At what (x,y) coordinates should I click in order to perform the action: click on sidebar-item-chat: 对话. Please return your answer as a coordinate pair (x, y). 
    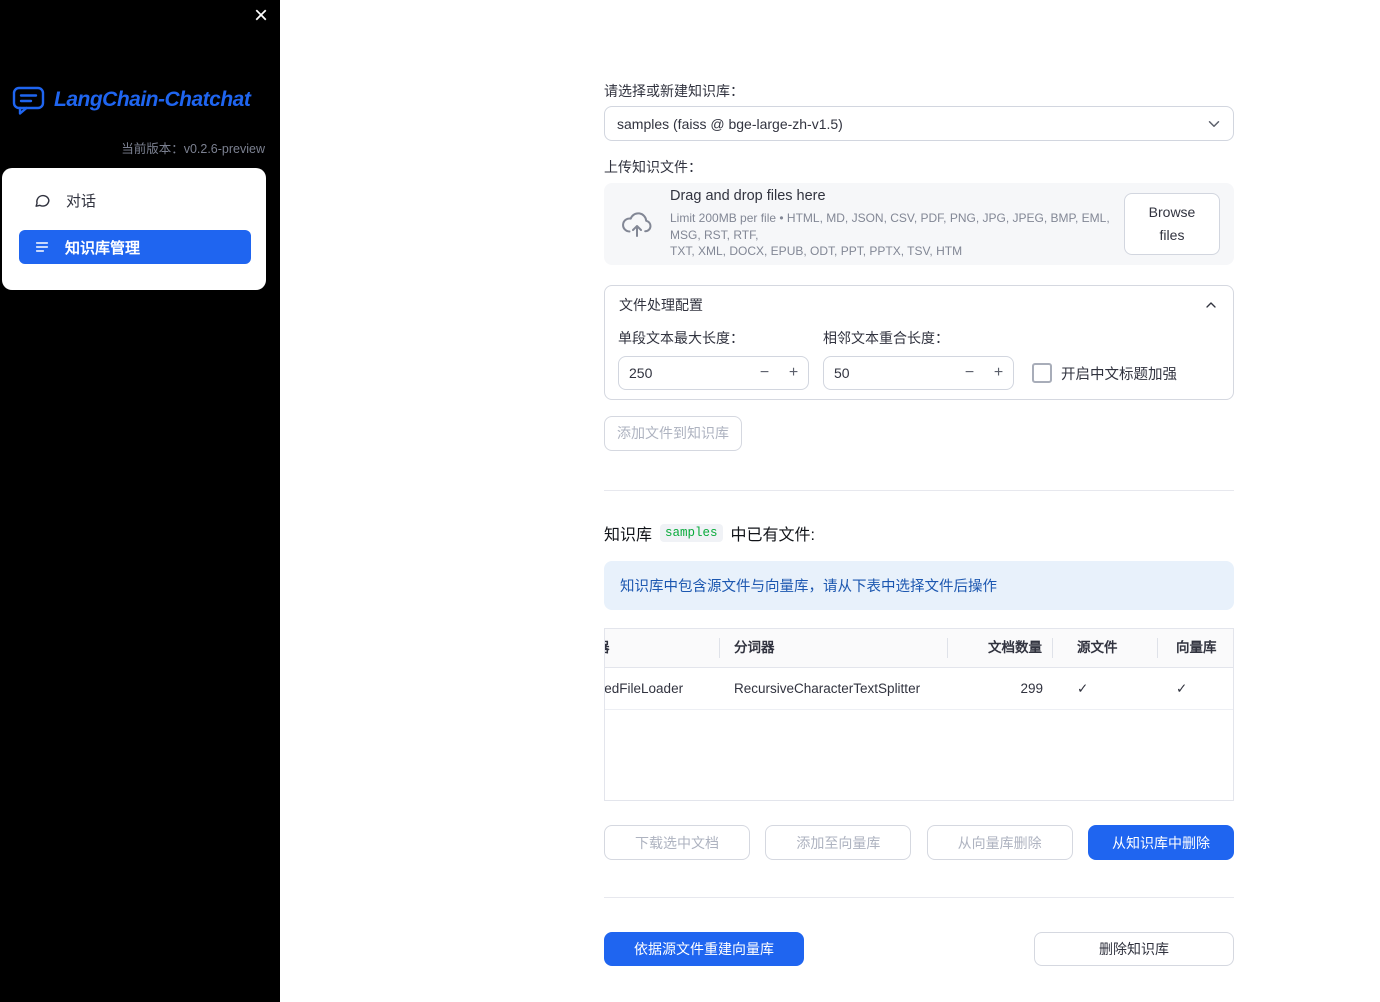
    Looking at the image, I should click on (134, 200).